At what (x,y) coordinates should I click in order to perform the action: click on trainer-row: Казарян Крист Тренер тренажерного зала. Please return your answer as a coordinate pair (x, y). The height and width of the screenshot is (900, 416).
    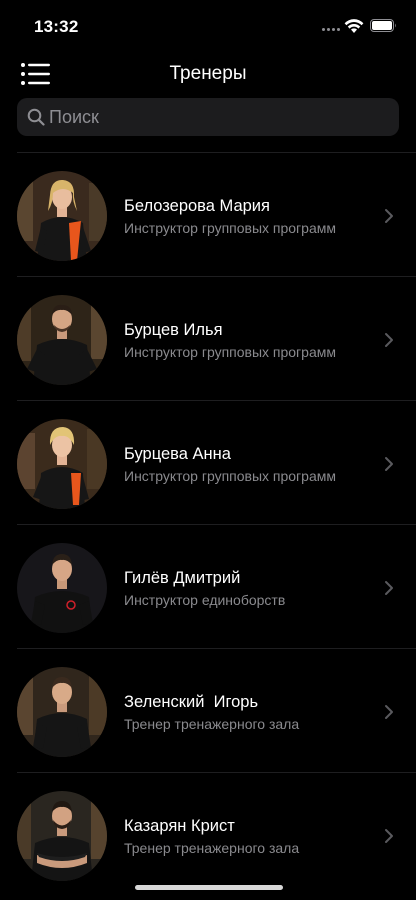
    Looking at the image, I should click on (208, 834).